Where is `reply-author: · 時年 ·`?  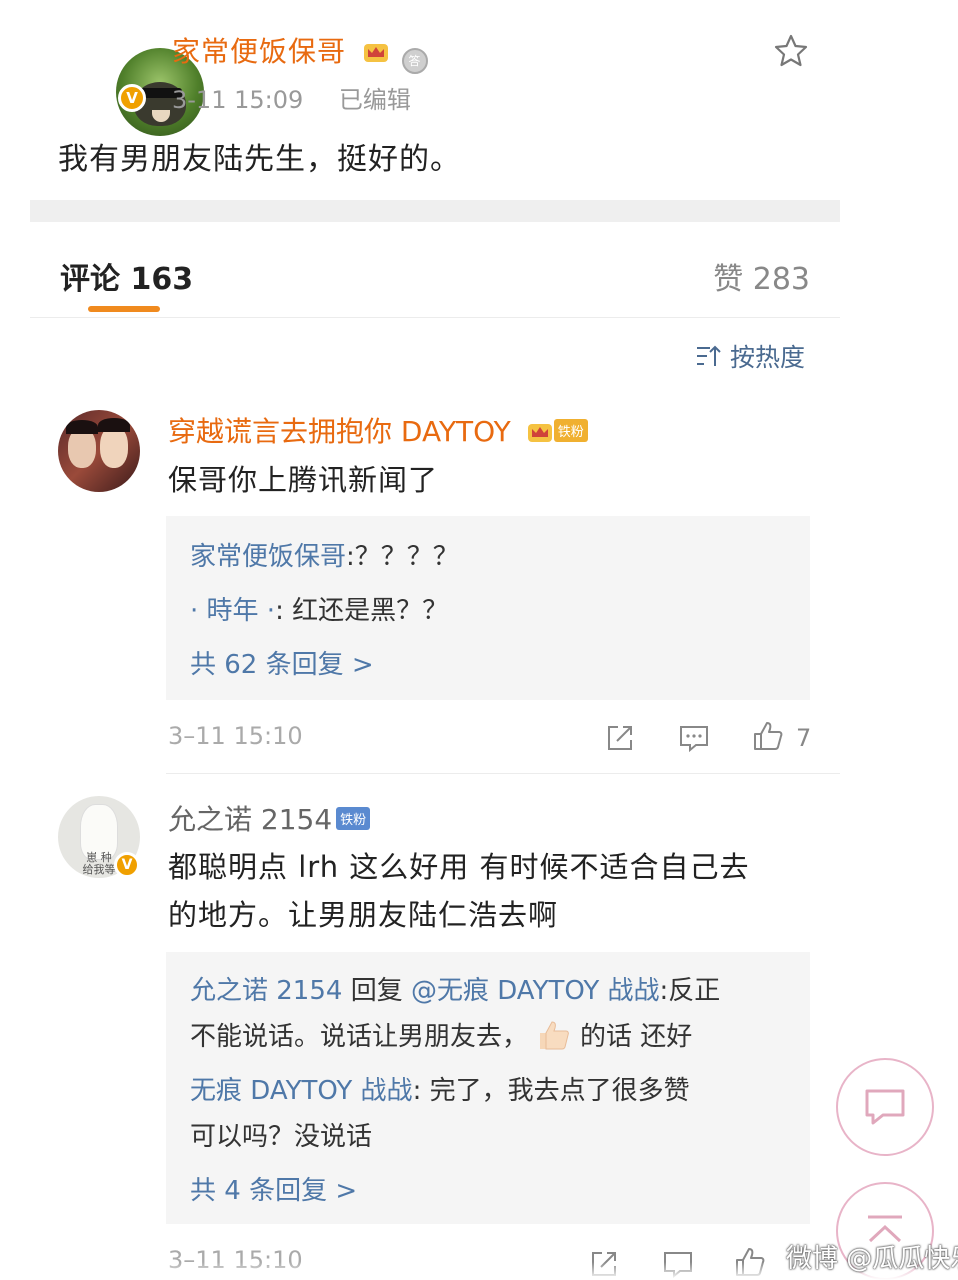
reply-author: · 時年 · is located at coordinates (232, 611).